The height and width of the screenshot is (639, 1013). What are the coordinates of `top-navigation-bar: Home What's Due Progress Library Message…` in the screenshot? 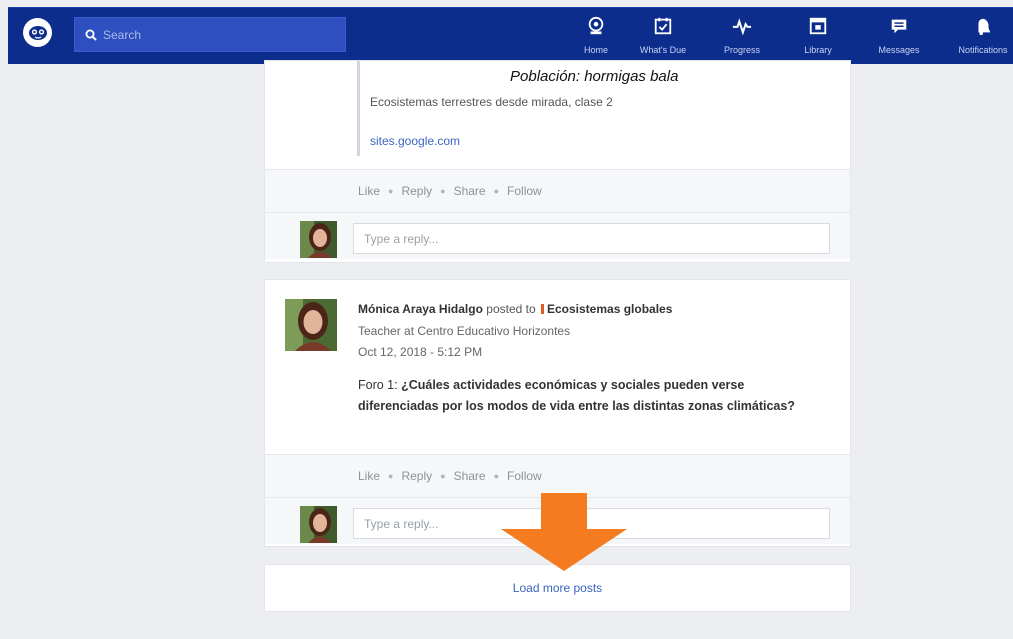 It's located at (510, 35).